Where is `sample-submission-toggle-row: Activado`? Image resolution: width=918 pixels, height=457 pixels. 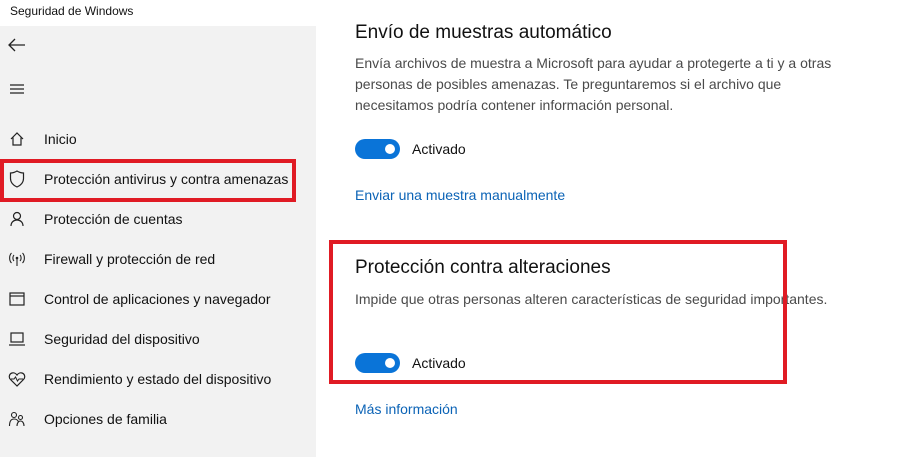
sample-submission-toggle-row: Activado is located at coordinates (410, 149).